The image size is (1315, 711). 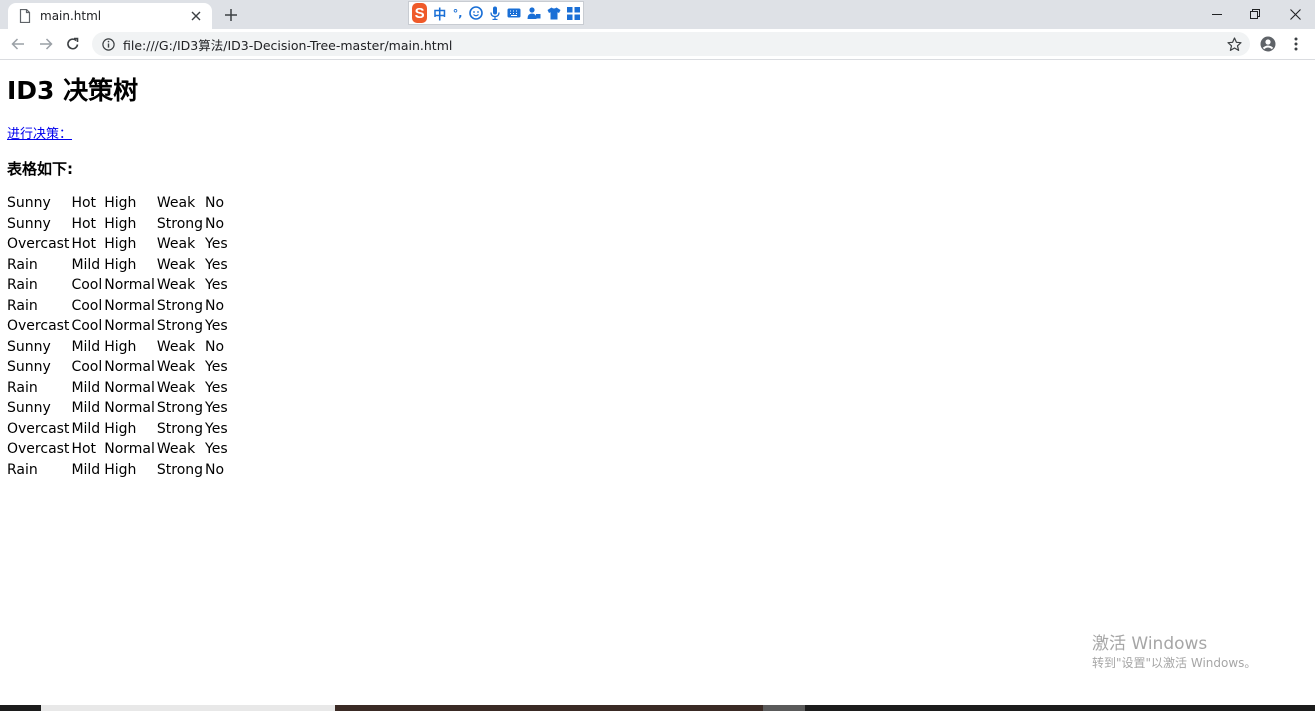 I want to click on taskbar-search-box, so click(x=188, y=708).